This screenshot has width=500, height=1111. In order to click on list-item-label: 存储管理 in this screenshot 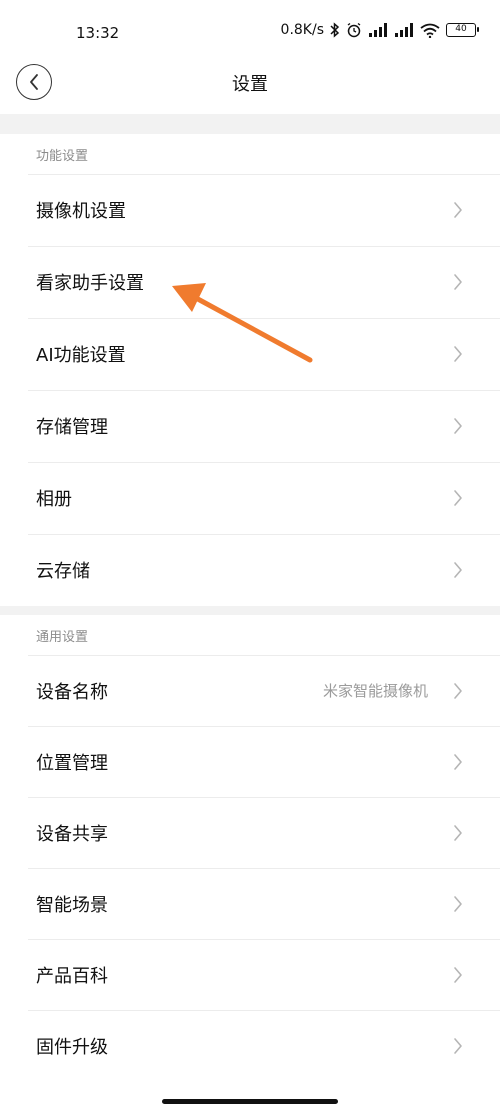, I will do `click(72, 427)`.